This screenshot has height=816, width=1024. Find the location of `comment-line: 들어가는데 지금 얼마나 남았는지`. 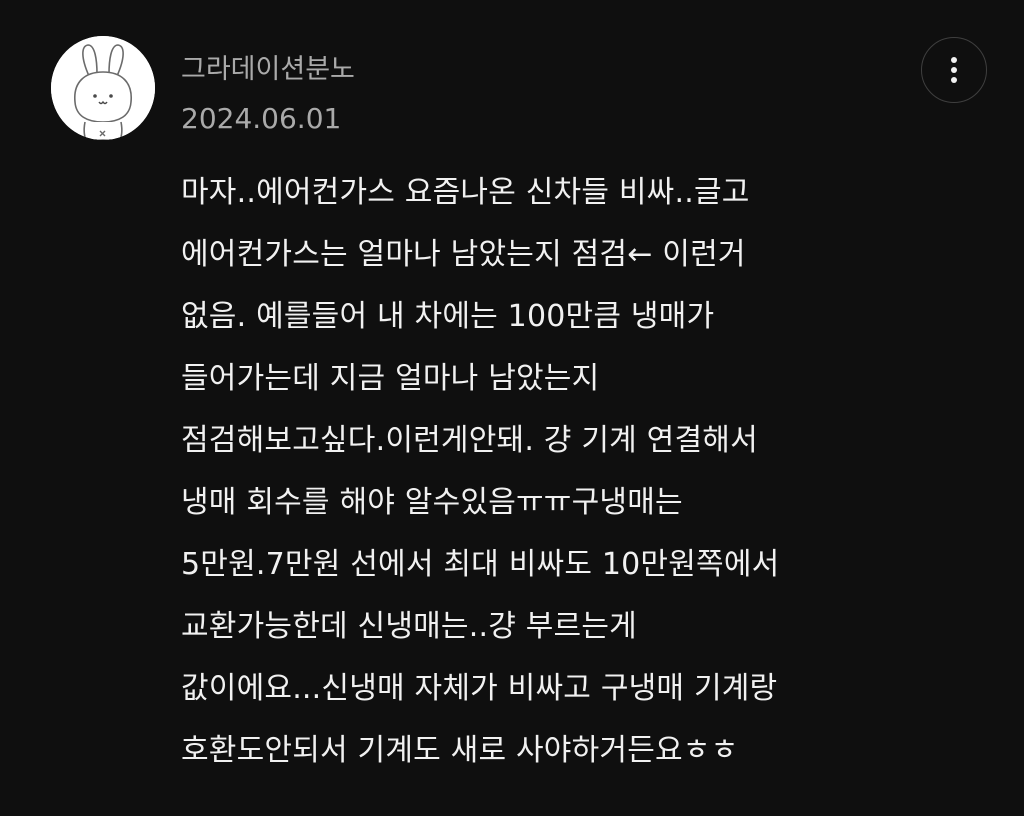

comment-line: 들어가는데 지금 얼마나 남았는지 is located at coordinates (390, 378).